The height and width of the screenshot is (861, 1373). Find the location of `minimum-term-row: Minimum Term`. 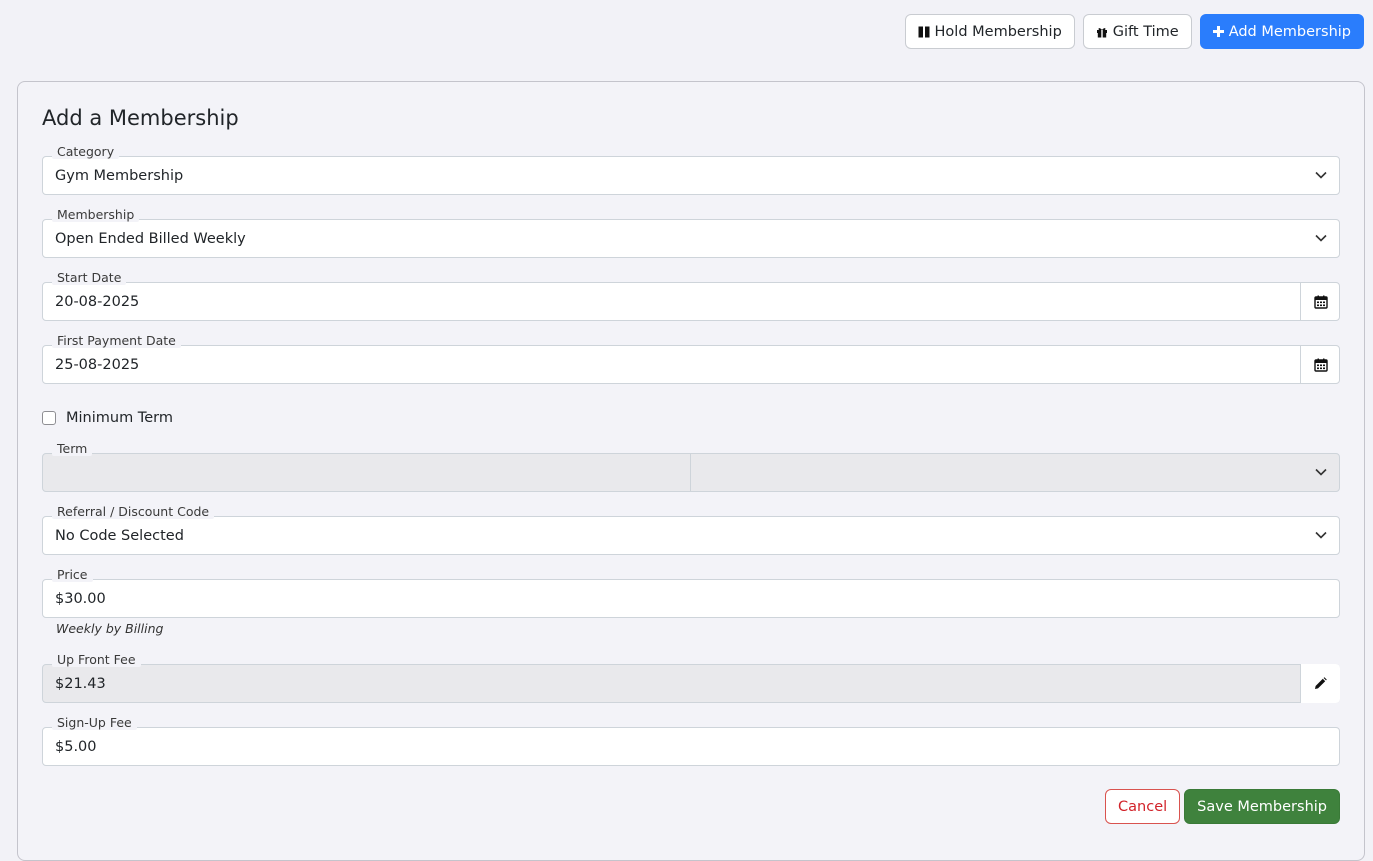

minimum-term-row: Minimum Term is located at coordinates (107, 418).